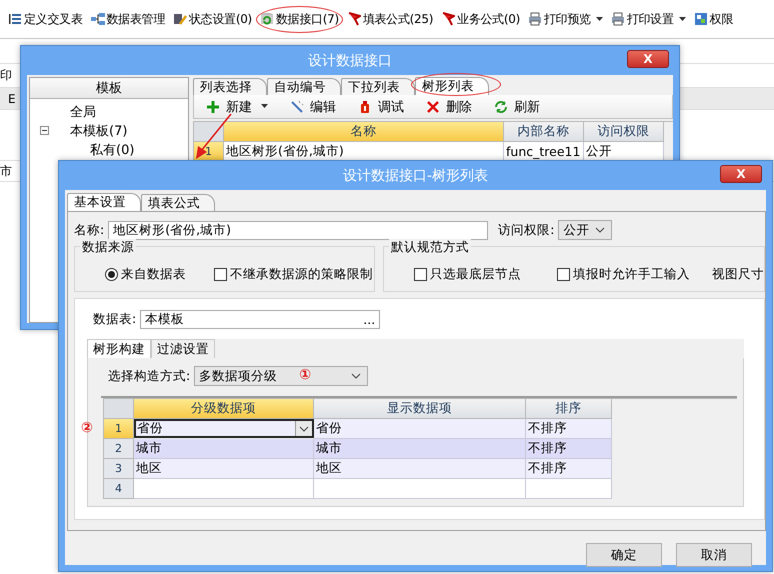  Describe the element at coordinates (390, 19) in the screenshot. I see `toolbar-button: 填表公式(25)` at that location.